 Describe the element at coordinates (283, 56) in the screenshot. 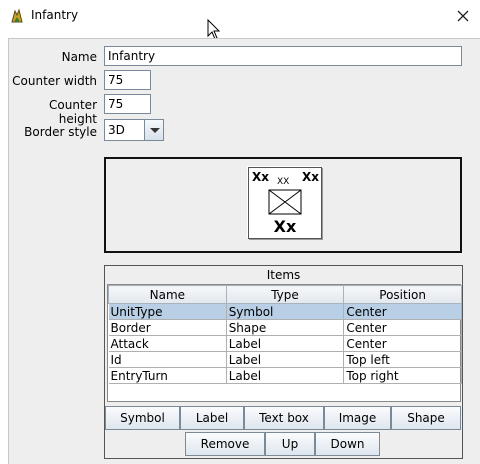

I see `name-field: Infantry` at that location.